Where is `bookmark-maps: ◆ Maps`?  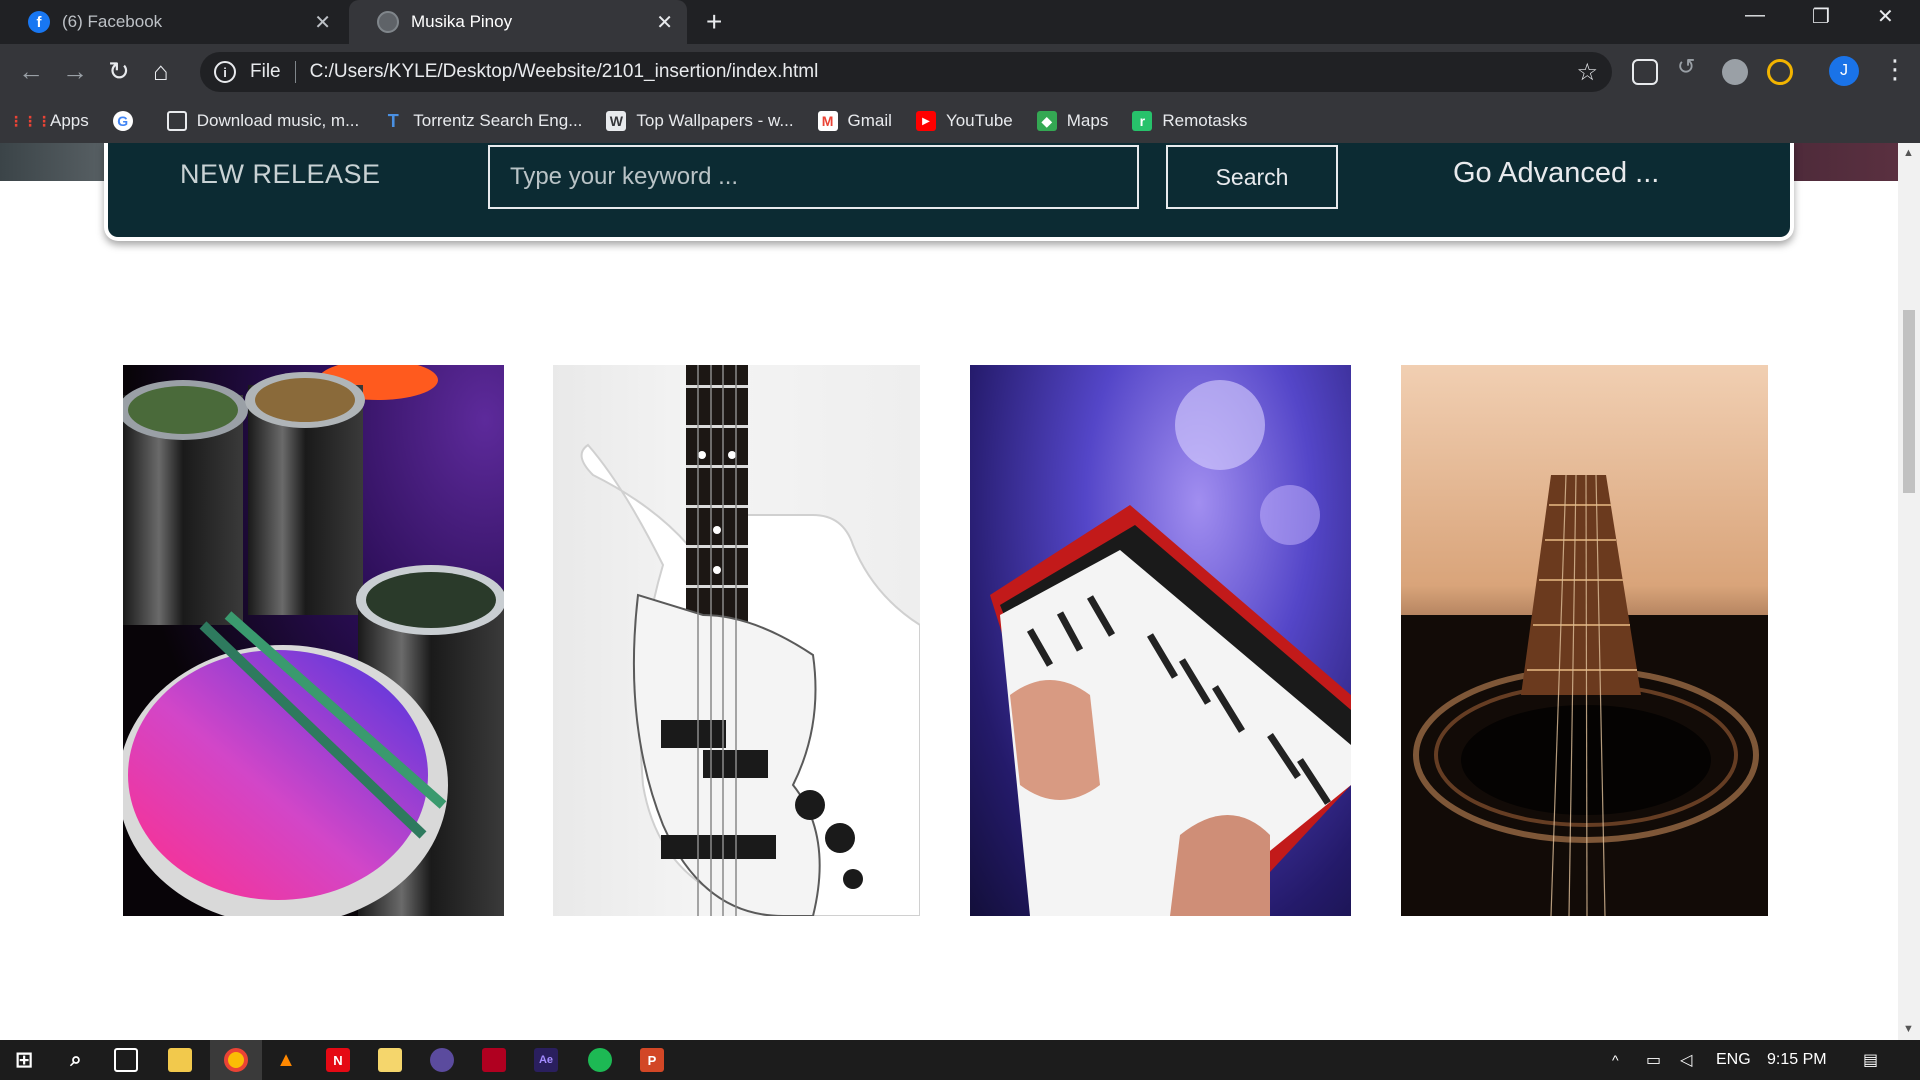 bookmark-maps: ◆ Maps is located at coordinates (1072, 121).